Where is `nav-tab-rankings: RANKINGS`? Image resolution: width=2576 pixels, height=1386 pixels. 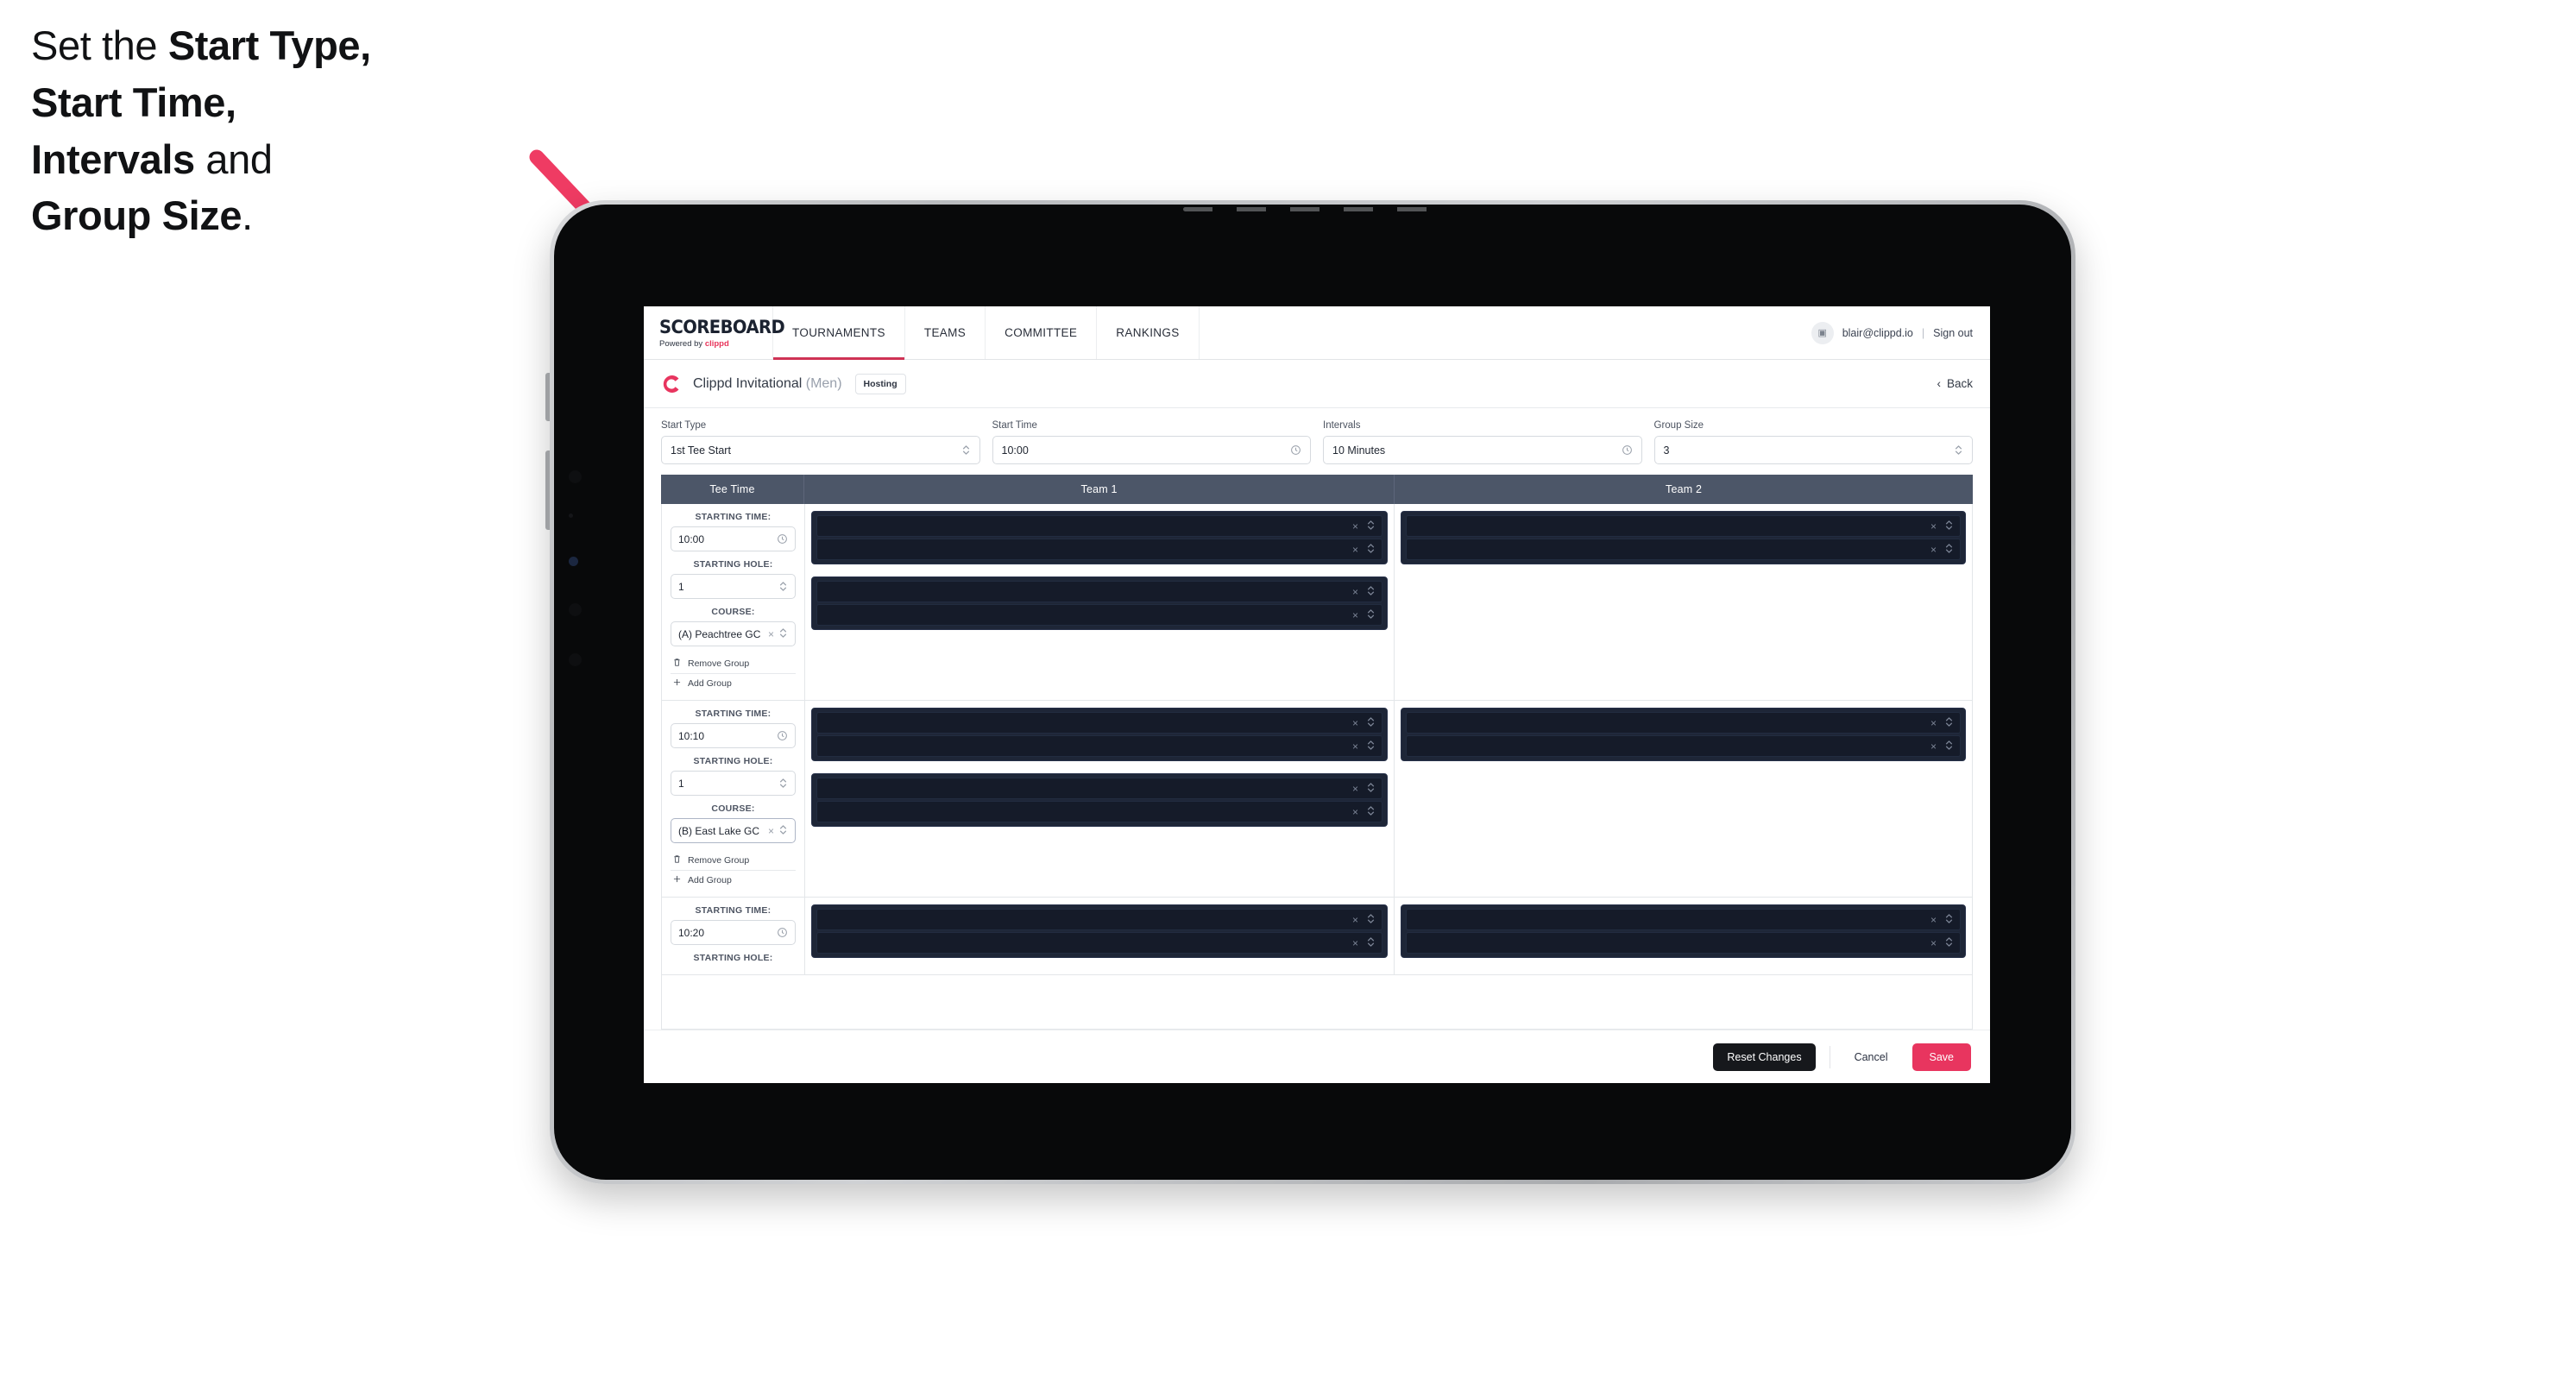 nav-tab-rankings: RANKINGS is located at coordinates (1148, 333).